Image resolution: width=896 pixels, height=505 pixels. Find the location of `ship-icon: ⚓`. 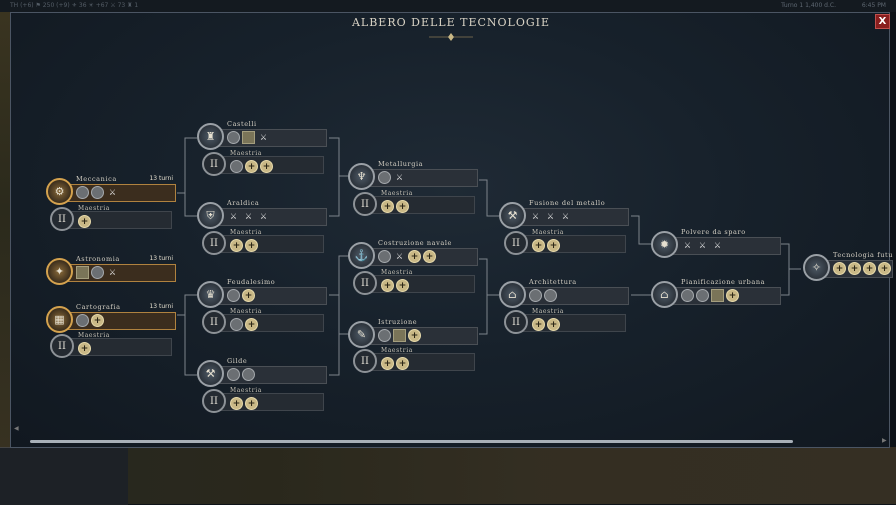

ship-icon: ⚓ is located at coordinates (361, 255).